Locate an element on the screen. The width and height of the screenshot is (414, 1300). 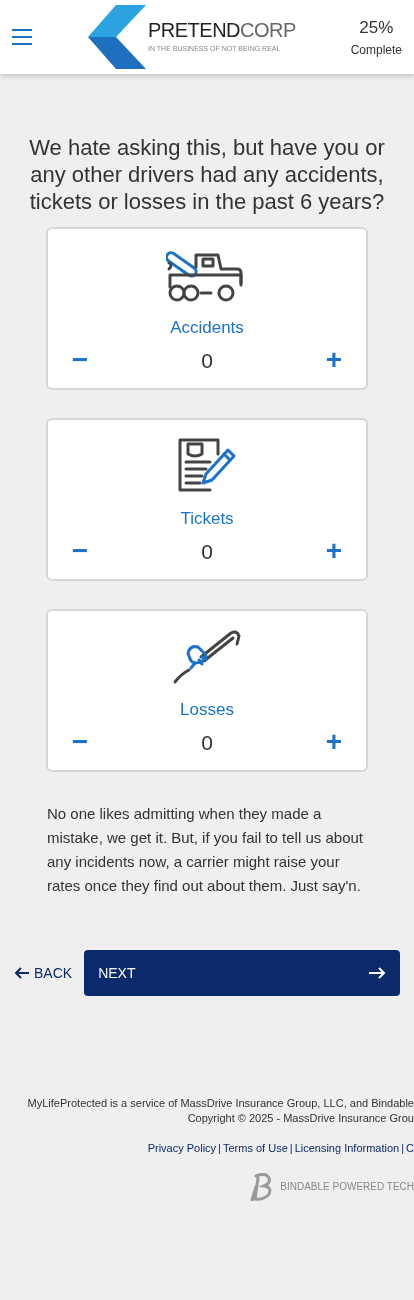
footer-link: Privacy Policy is located at coordinates (182, 1148).